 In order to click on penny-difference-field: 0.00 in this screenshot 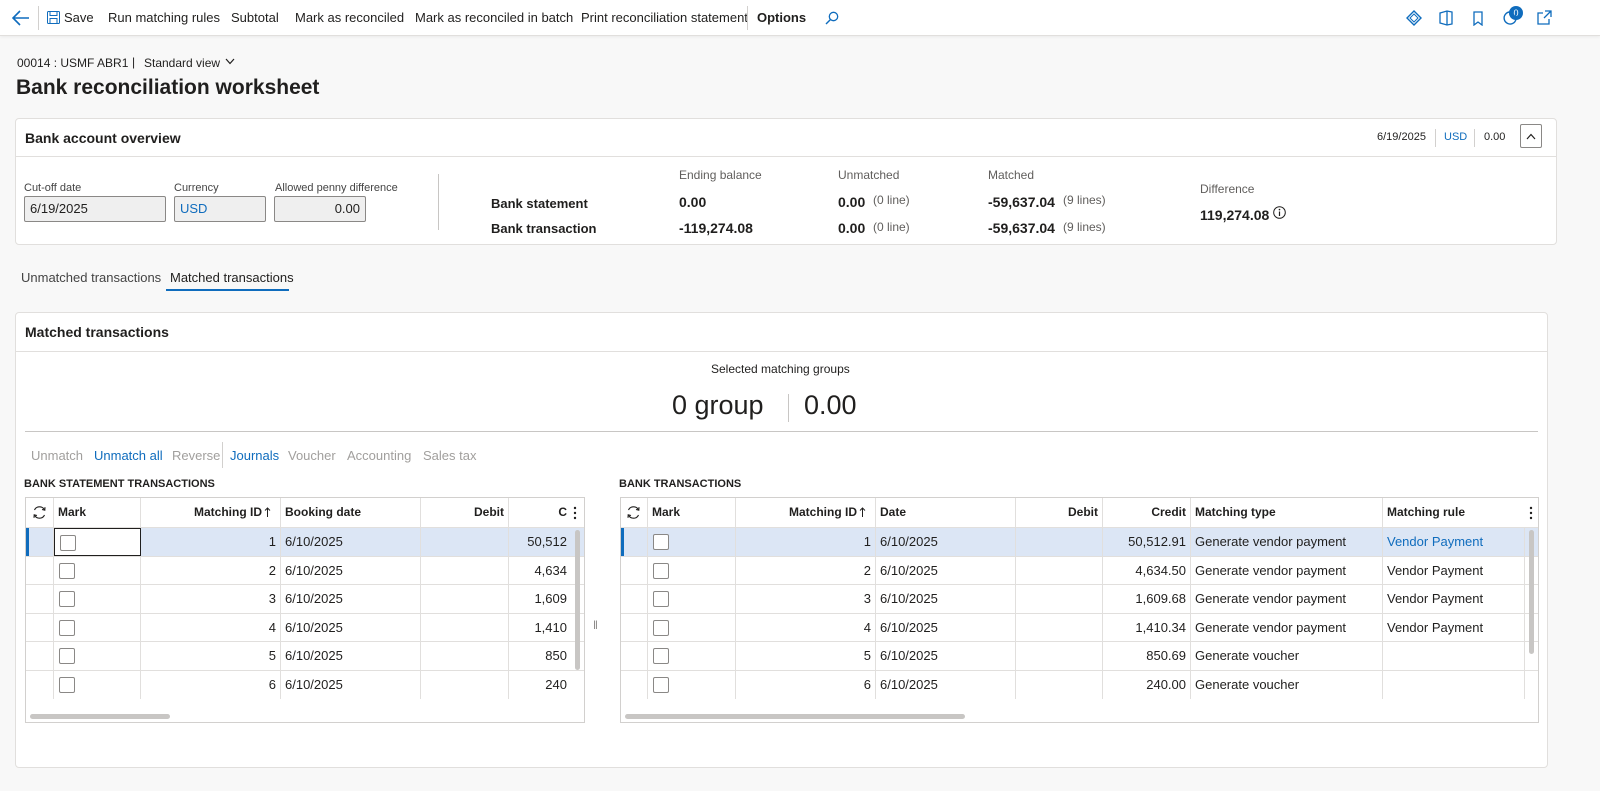, I will do `click(320, 209)`.